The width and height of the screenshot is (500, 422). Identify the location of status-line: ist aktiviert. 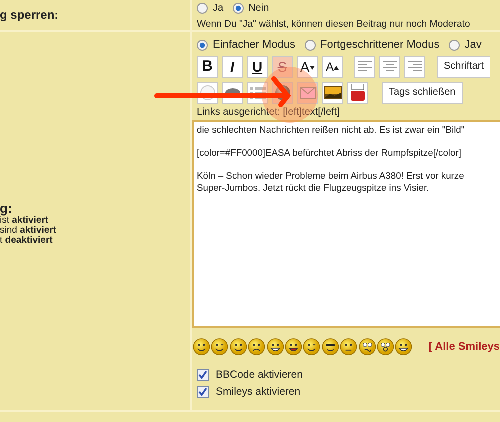
(25, 221).